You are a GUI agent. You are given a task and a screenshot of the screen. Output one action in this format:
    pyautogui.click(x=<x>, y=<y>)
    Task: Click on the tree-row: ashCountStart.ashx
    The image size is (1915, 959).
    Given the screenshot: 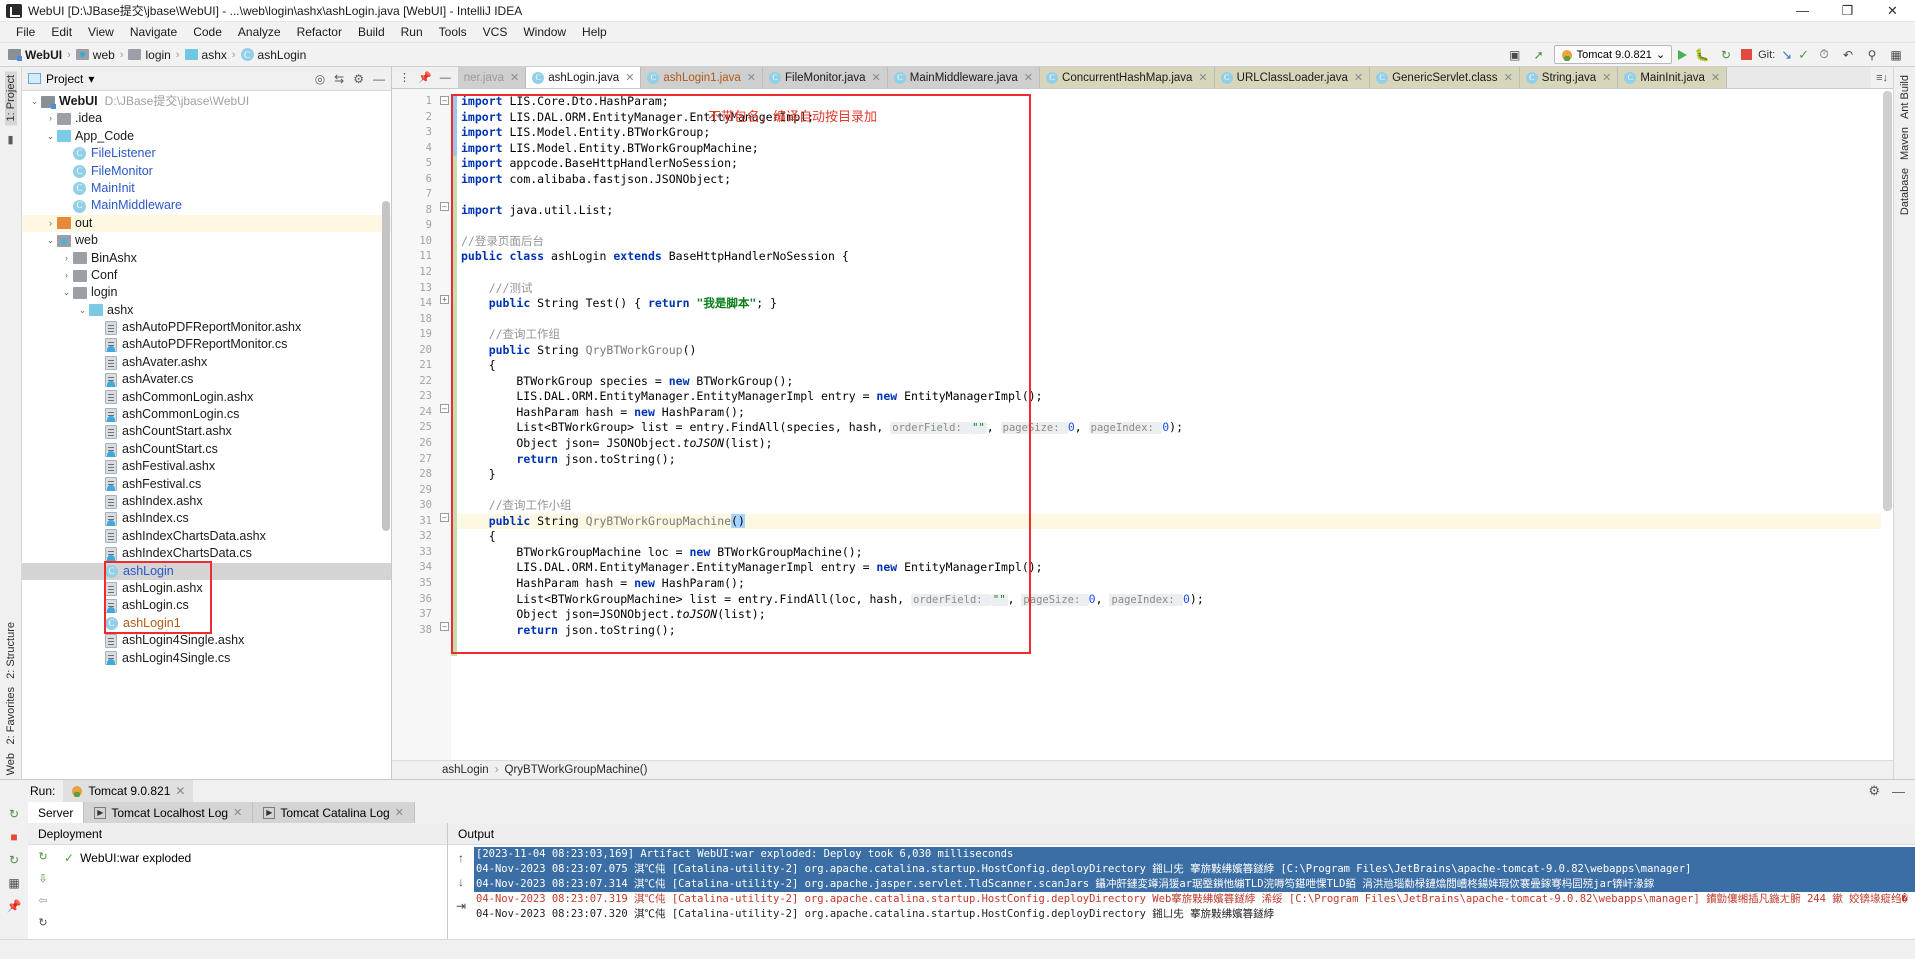 What is the action you would take?
    pyautogui.click(x=206, y=431)
    